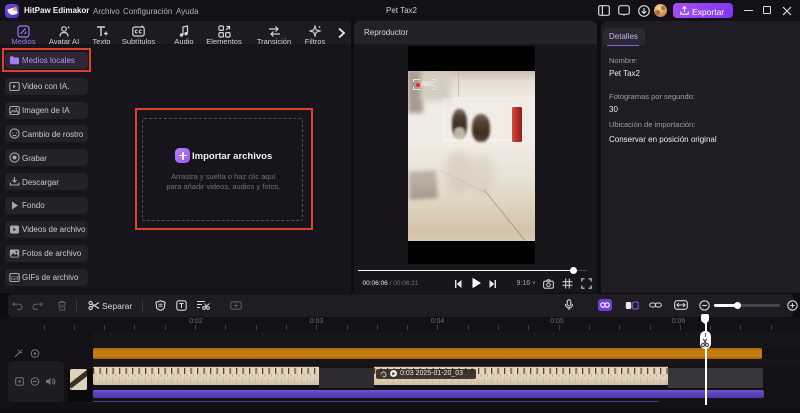  What do you see at coordinates (15, 279) in the screenshot?
I see `svg-text: GIF` at bounding box center [15, 279].